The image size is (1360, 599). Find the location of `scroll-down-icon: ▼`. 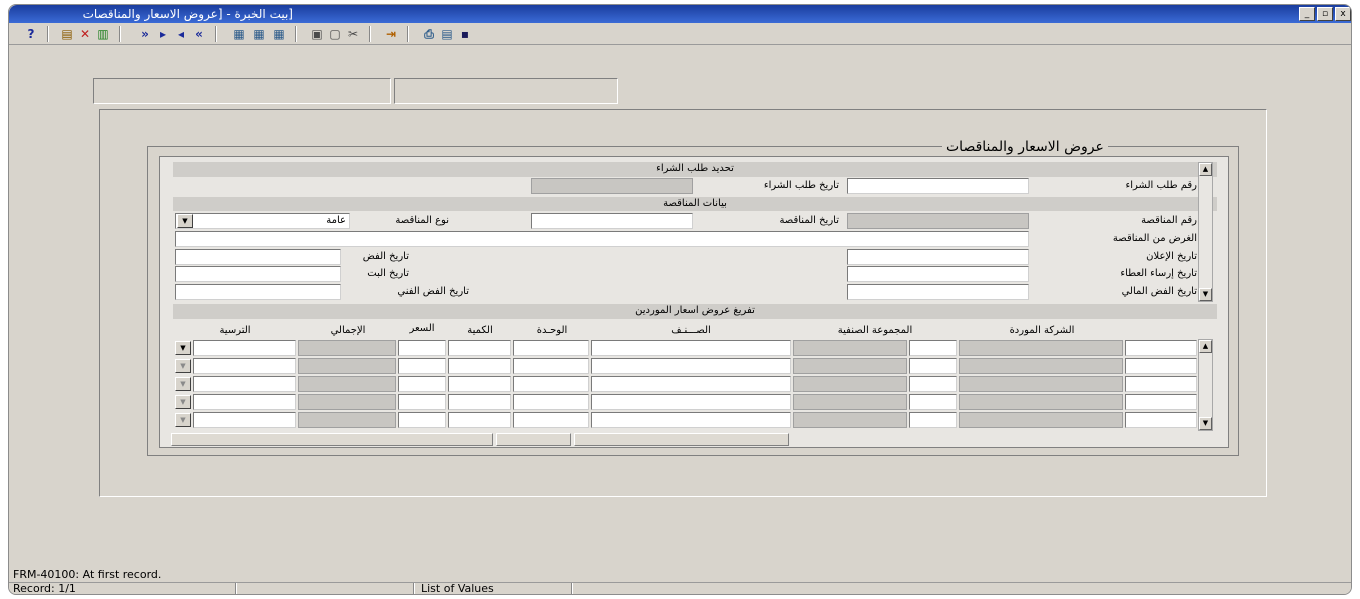

scroll-down-icon: ▼ is located at coordinates (1205, 423).